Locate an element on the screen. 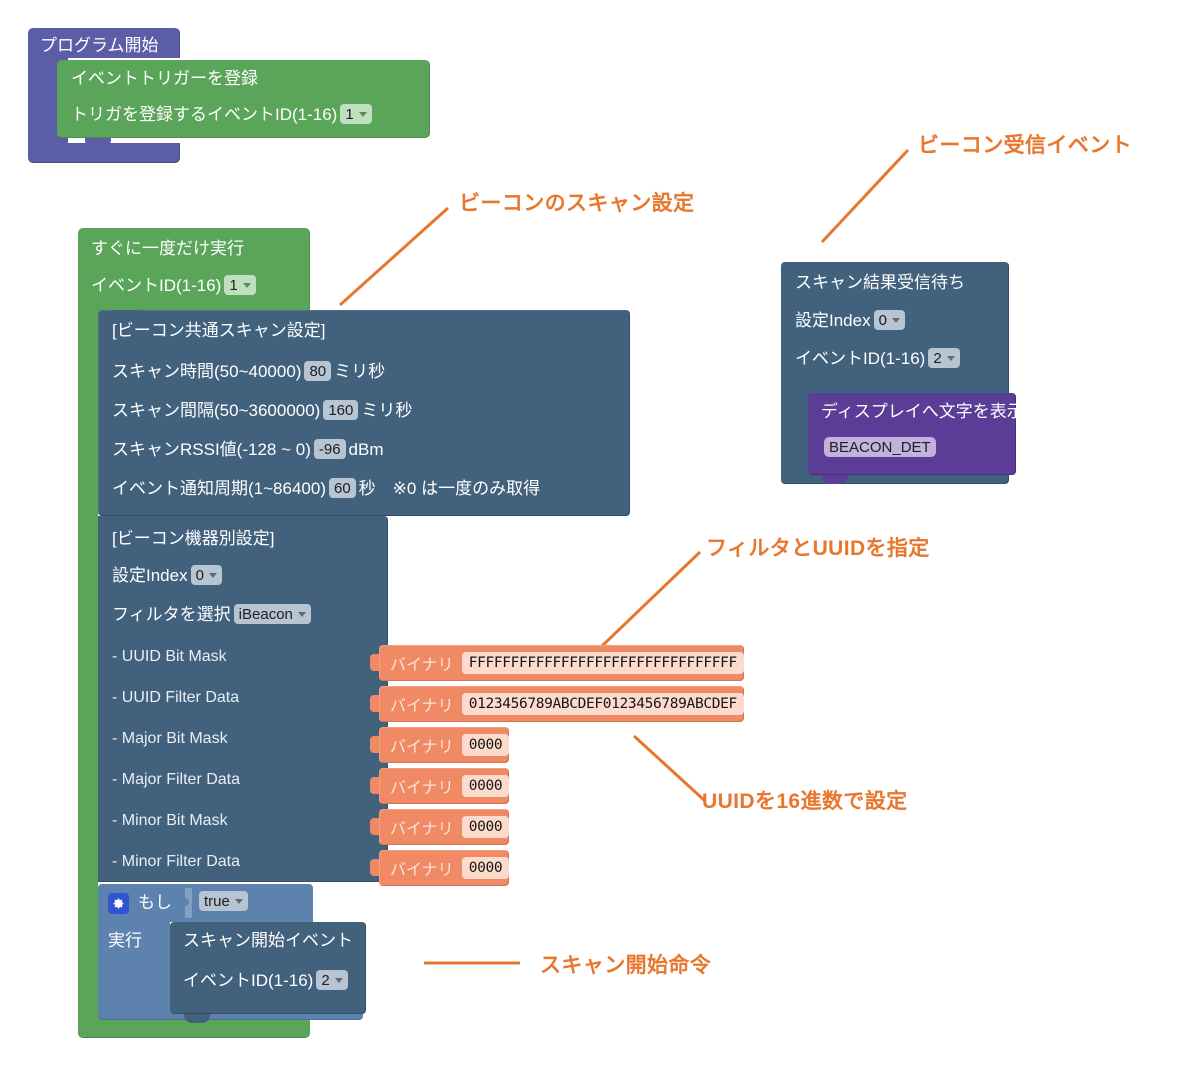 The height and width of the screenshot is (1080, 1178). device-setting-filter-label: フィルタを選択 is located at coordinates (171, 614).